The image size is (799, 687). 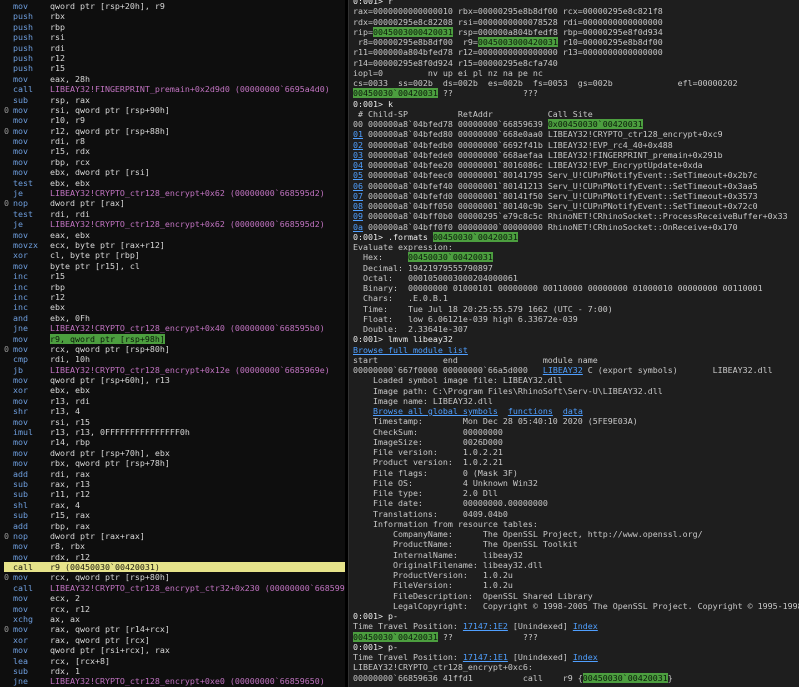 I want to click on asm-line: test ebx, ebx, so click(x=174, y=183).